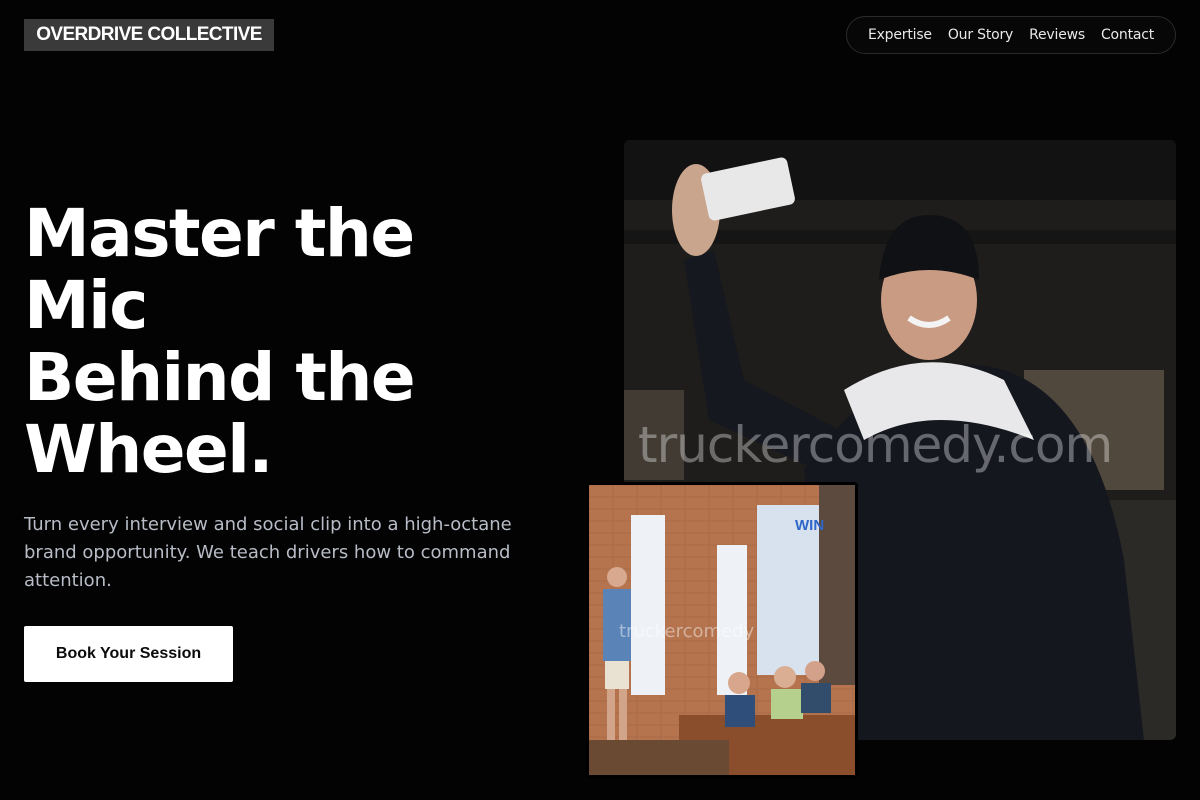  Describe the element at coordinates (220, 377) in the screenshot. I see `headline-line: Behind the` at that location.